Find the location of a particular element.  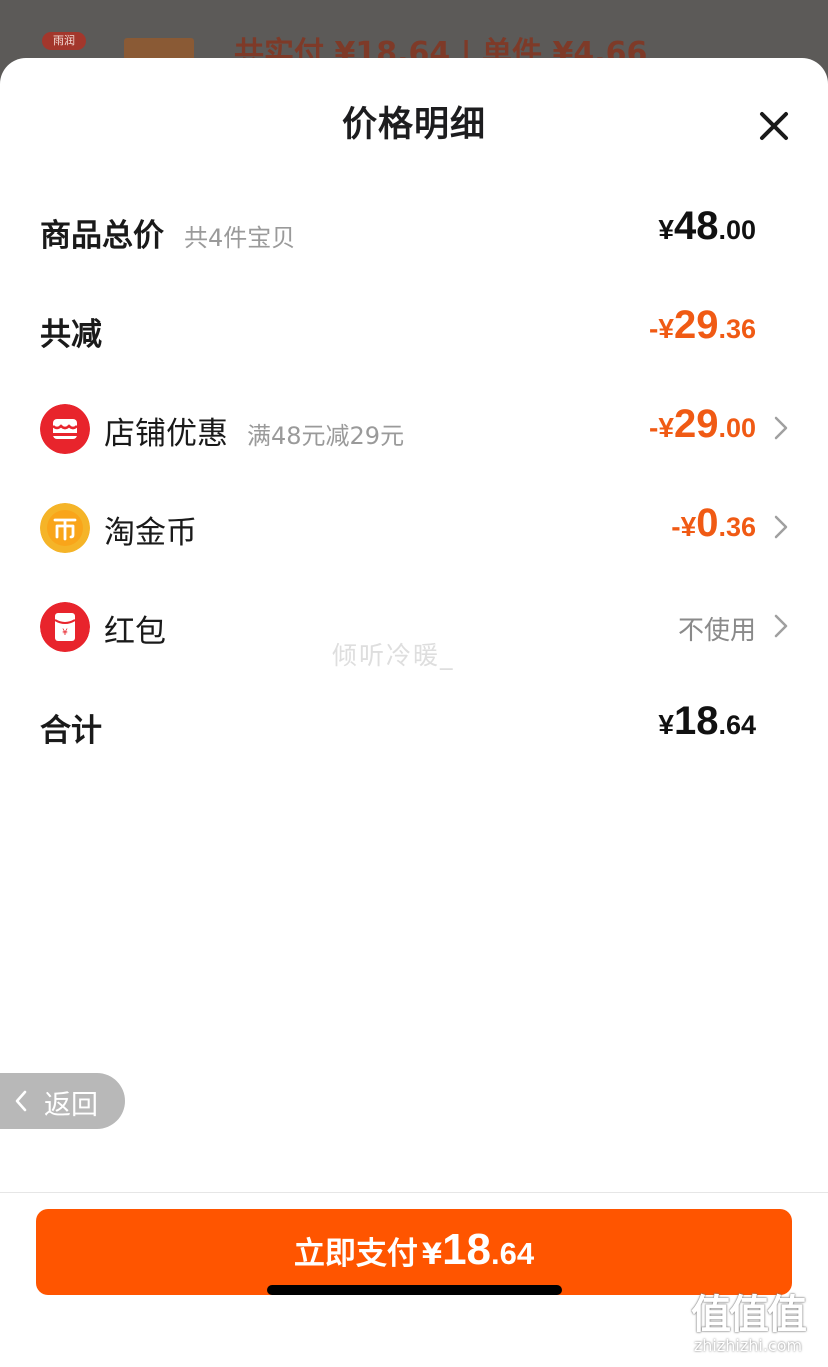

close-icon is located at coordinates (774, 126).